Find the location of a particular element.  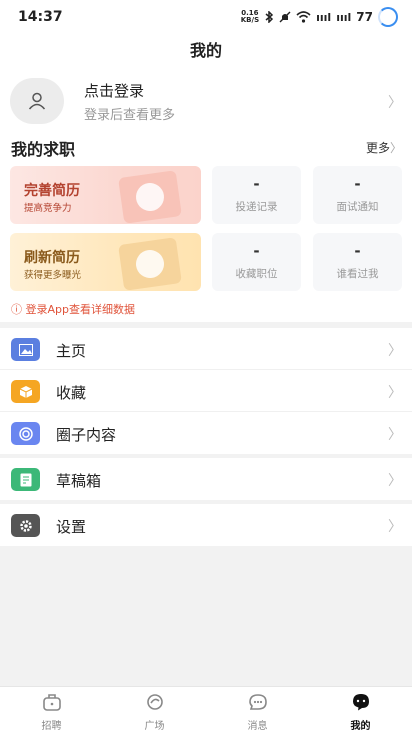

bottom-tab-bar: 招聘 广场 消息 我的 is located at coordinates (206, 709).